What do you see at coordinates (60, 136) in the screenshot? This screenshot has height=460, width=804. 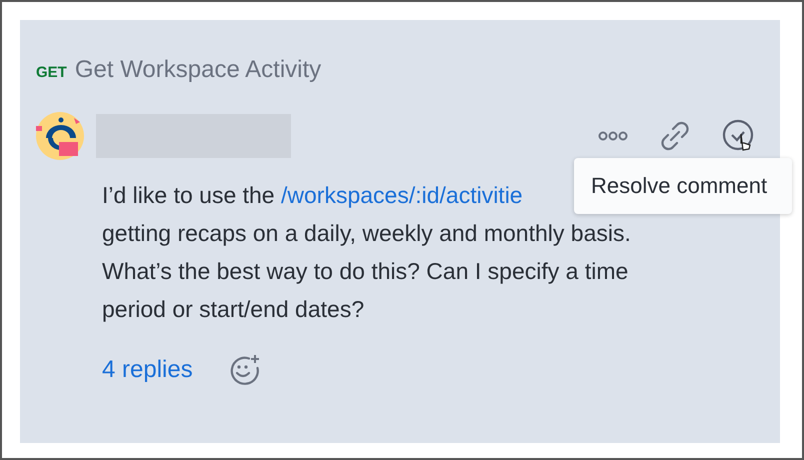 I see `avatar-icon` at bounding box center [60, 136].